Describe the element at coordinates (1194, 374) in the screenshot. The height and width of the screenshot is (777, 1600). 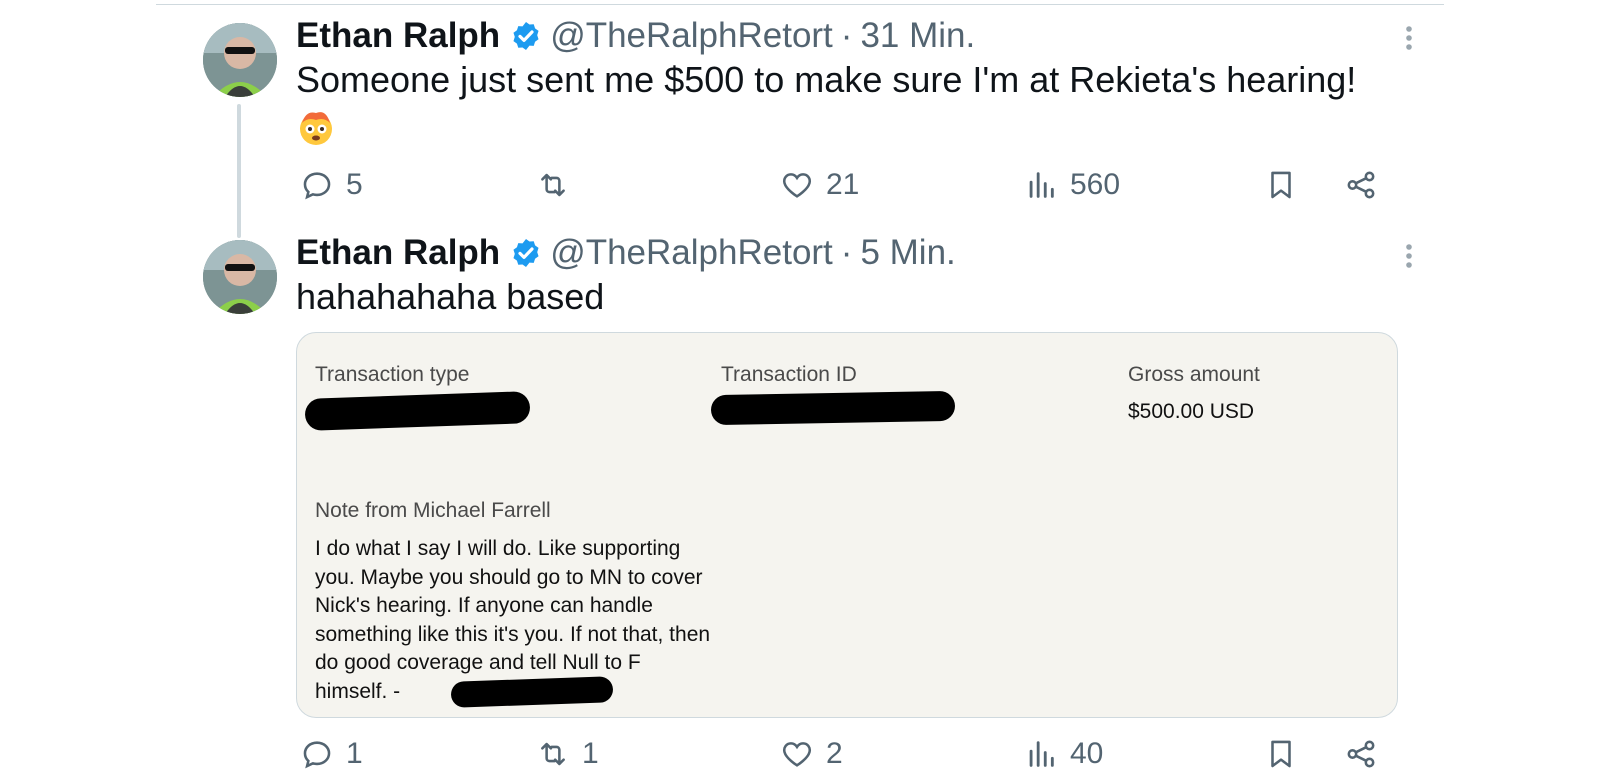
I see `gross-amount-label: Gross amount` at that location.